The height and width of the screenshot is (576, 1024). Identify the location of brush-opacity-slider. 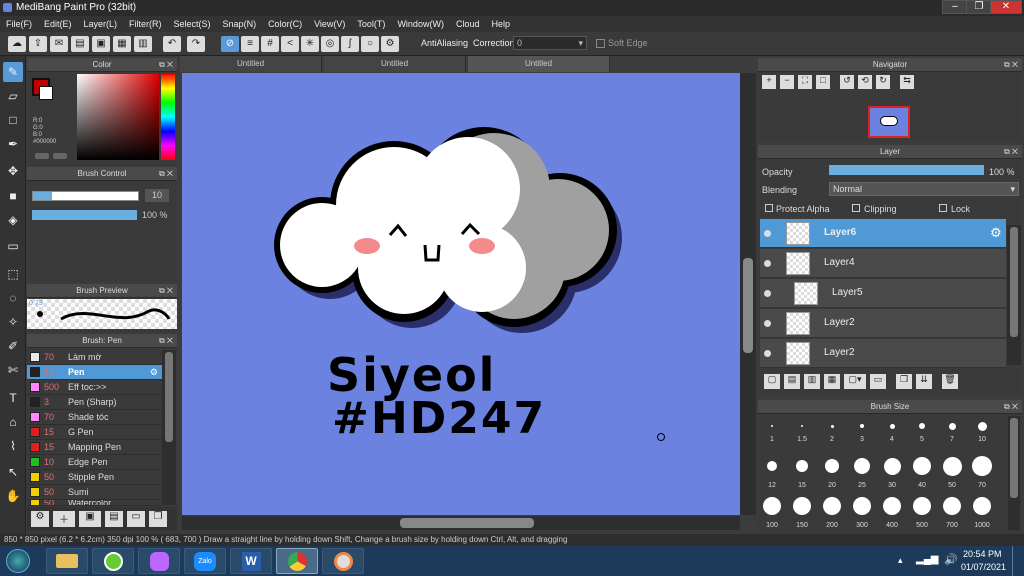
(84, 215).